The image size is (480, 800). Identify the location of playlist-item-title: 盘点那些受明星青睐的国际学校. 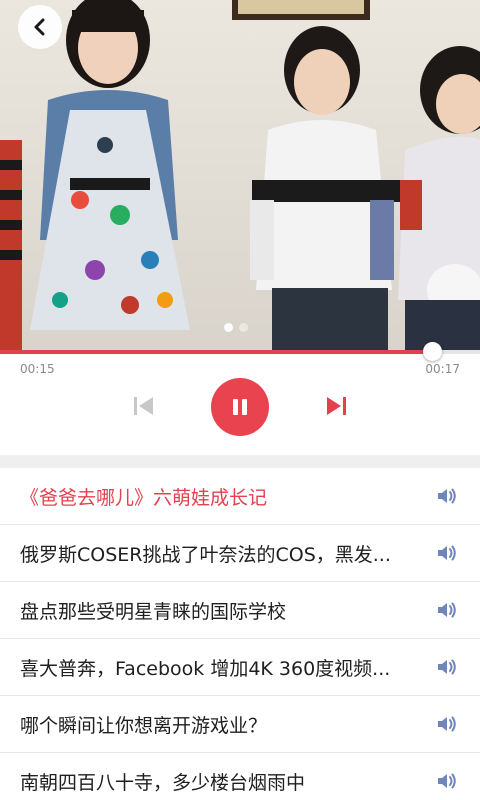
(153, 611).